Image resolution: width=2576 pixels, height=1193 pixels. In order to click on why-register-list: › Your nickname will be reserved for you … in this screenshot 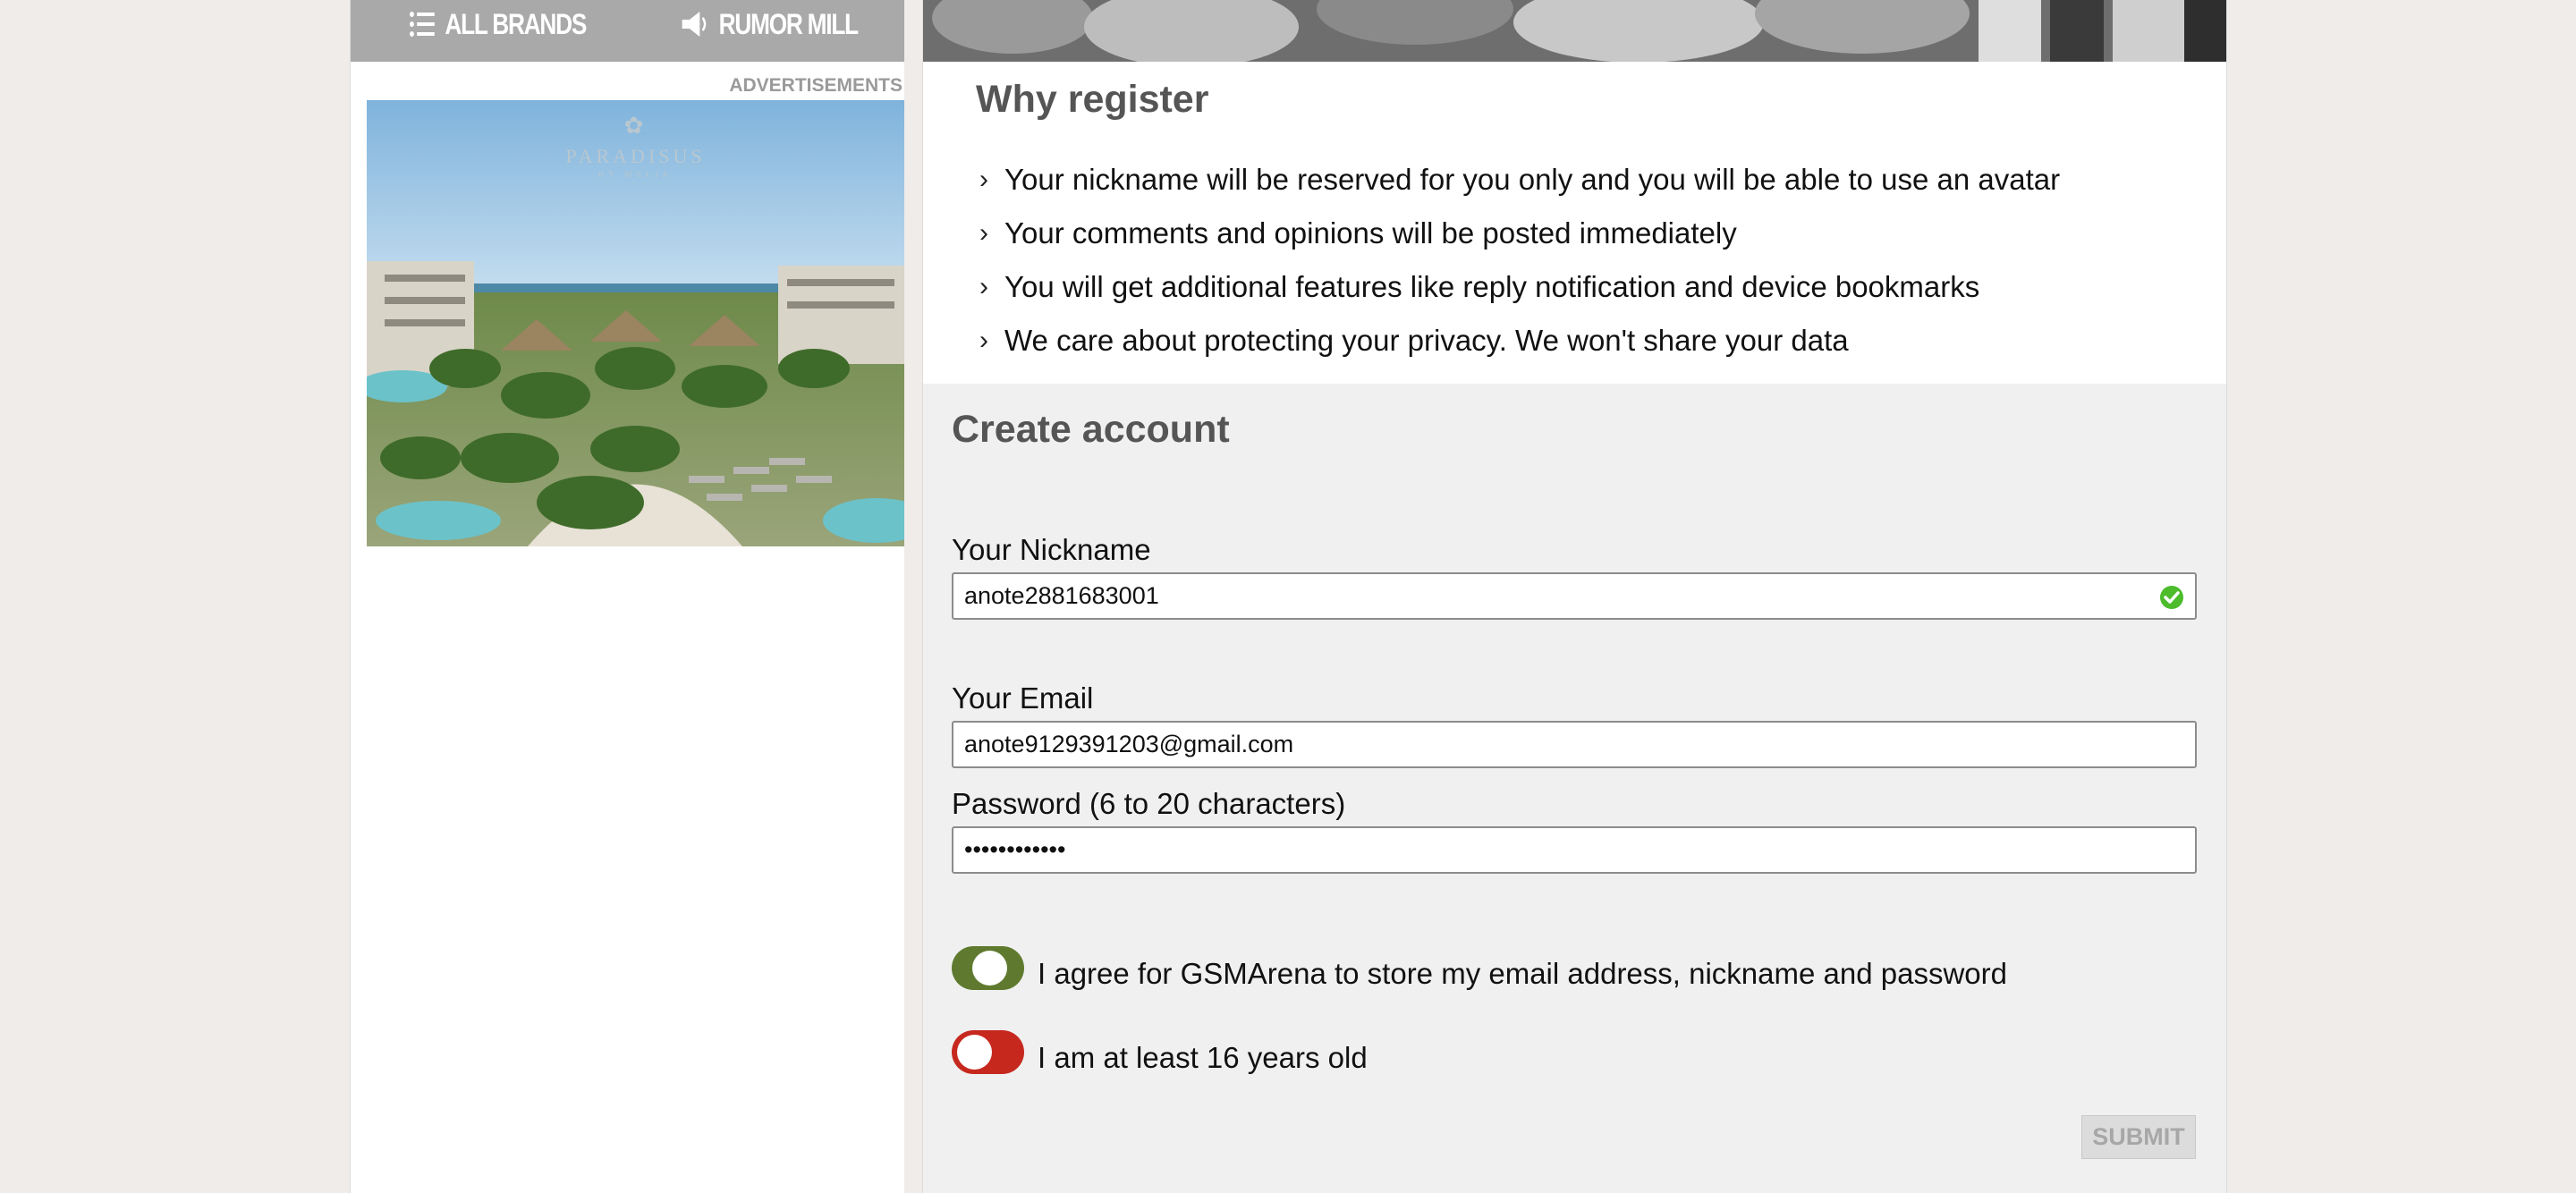, I will do `click(1519, 260)`.